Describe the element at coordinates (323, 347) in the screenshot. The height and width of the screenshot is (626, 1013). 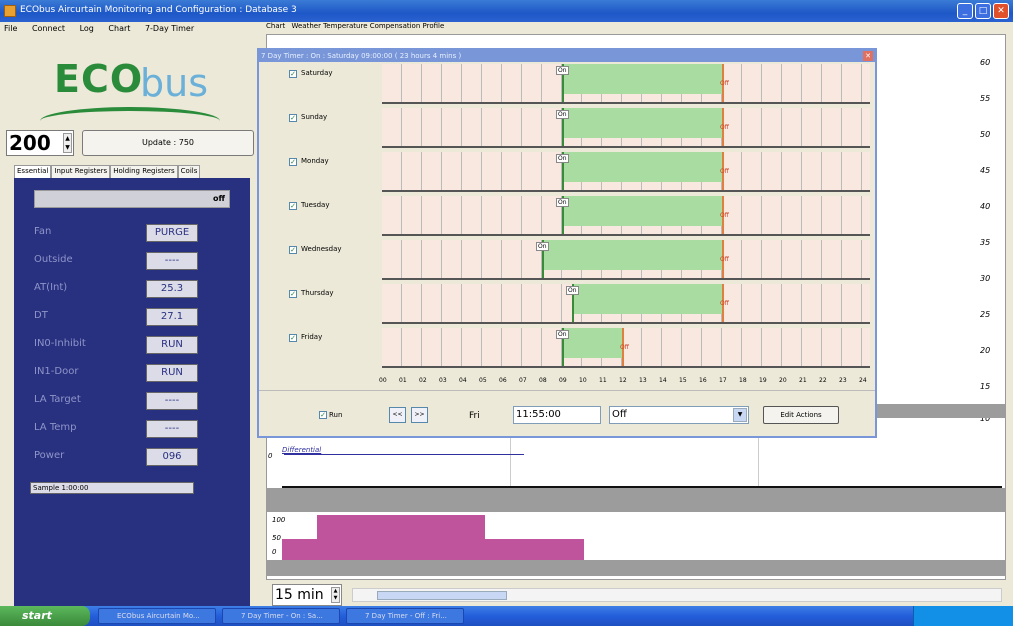
I see `day-friday: ✓ Friday` at that location.